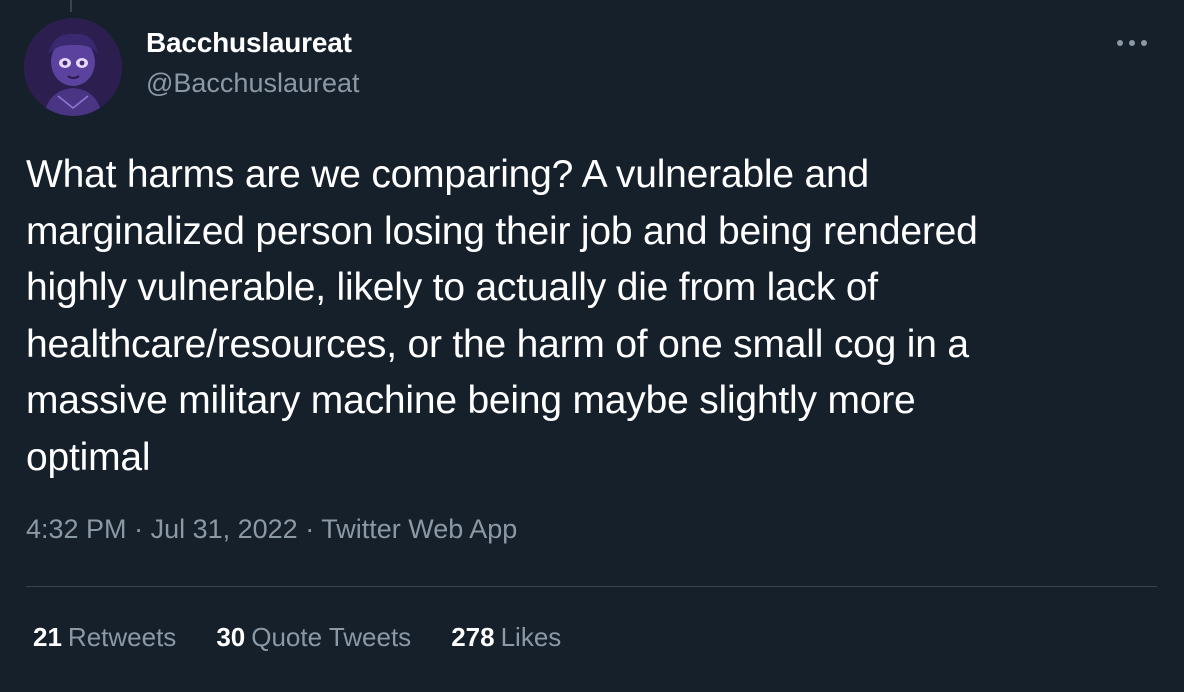 Image resolution: width=1184 pixels, height=692 pixels. Describe the element at coordinates (224, 529) in the screenshot. I see `tweet-date: Jul 31, 2022` at that location.